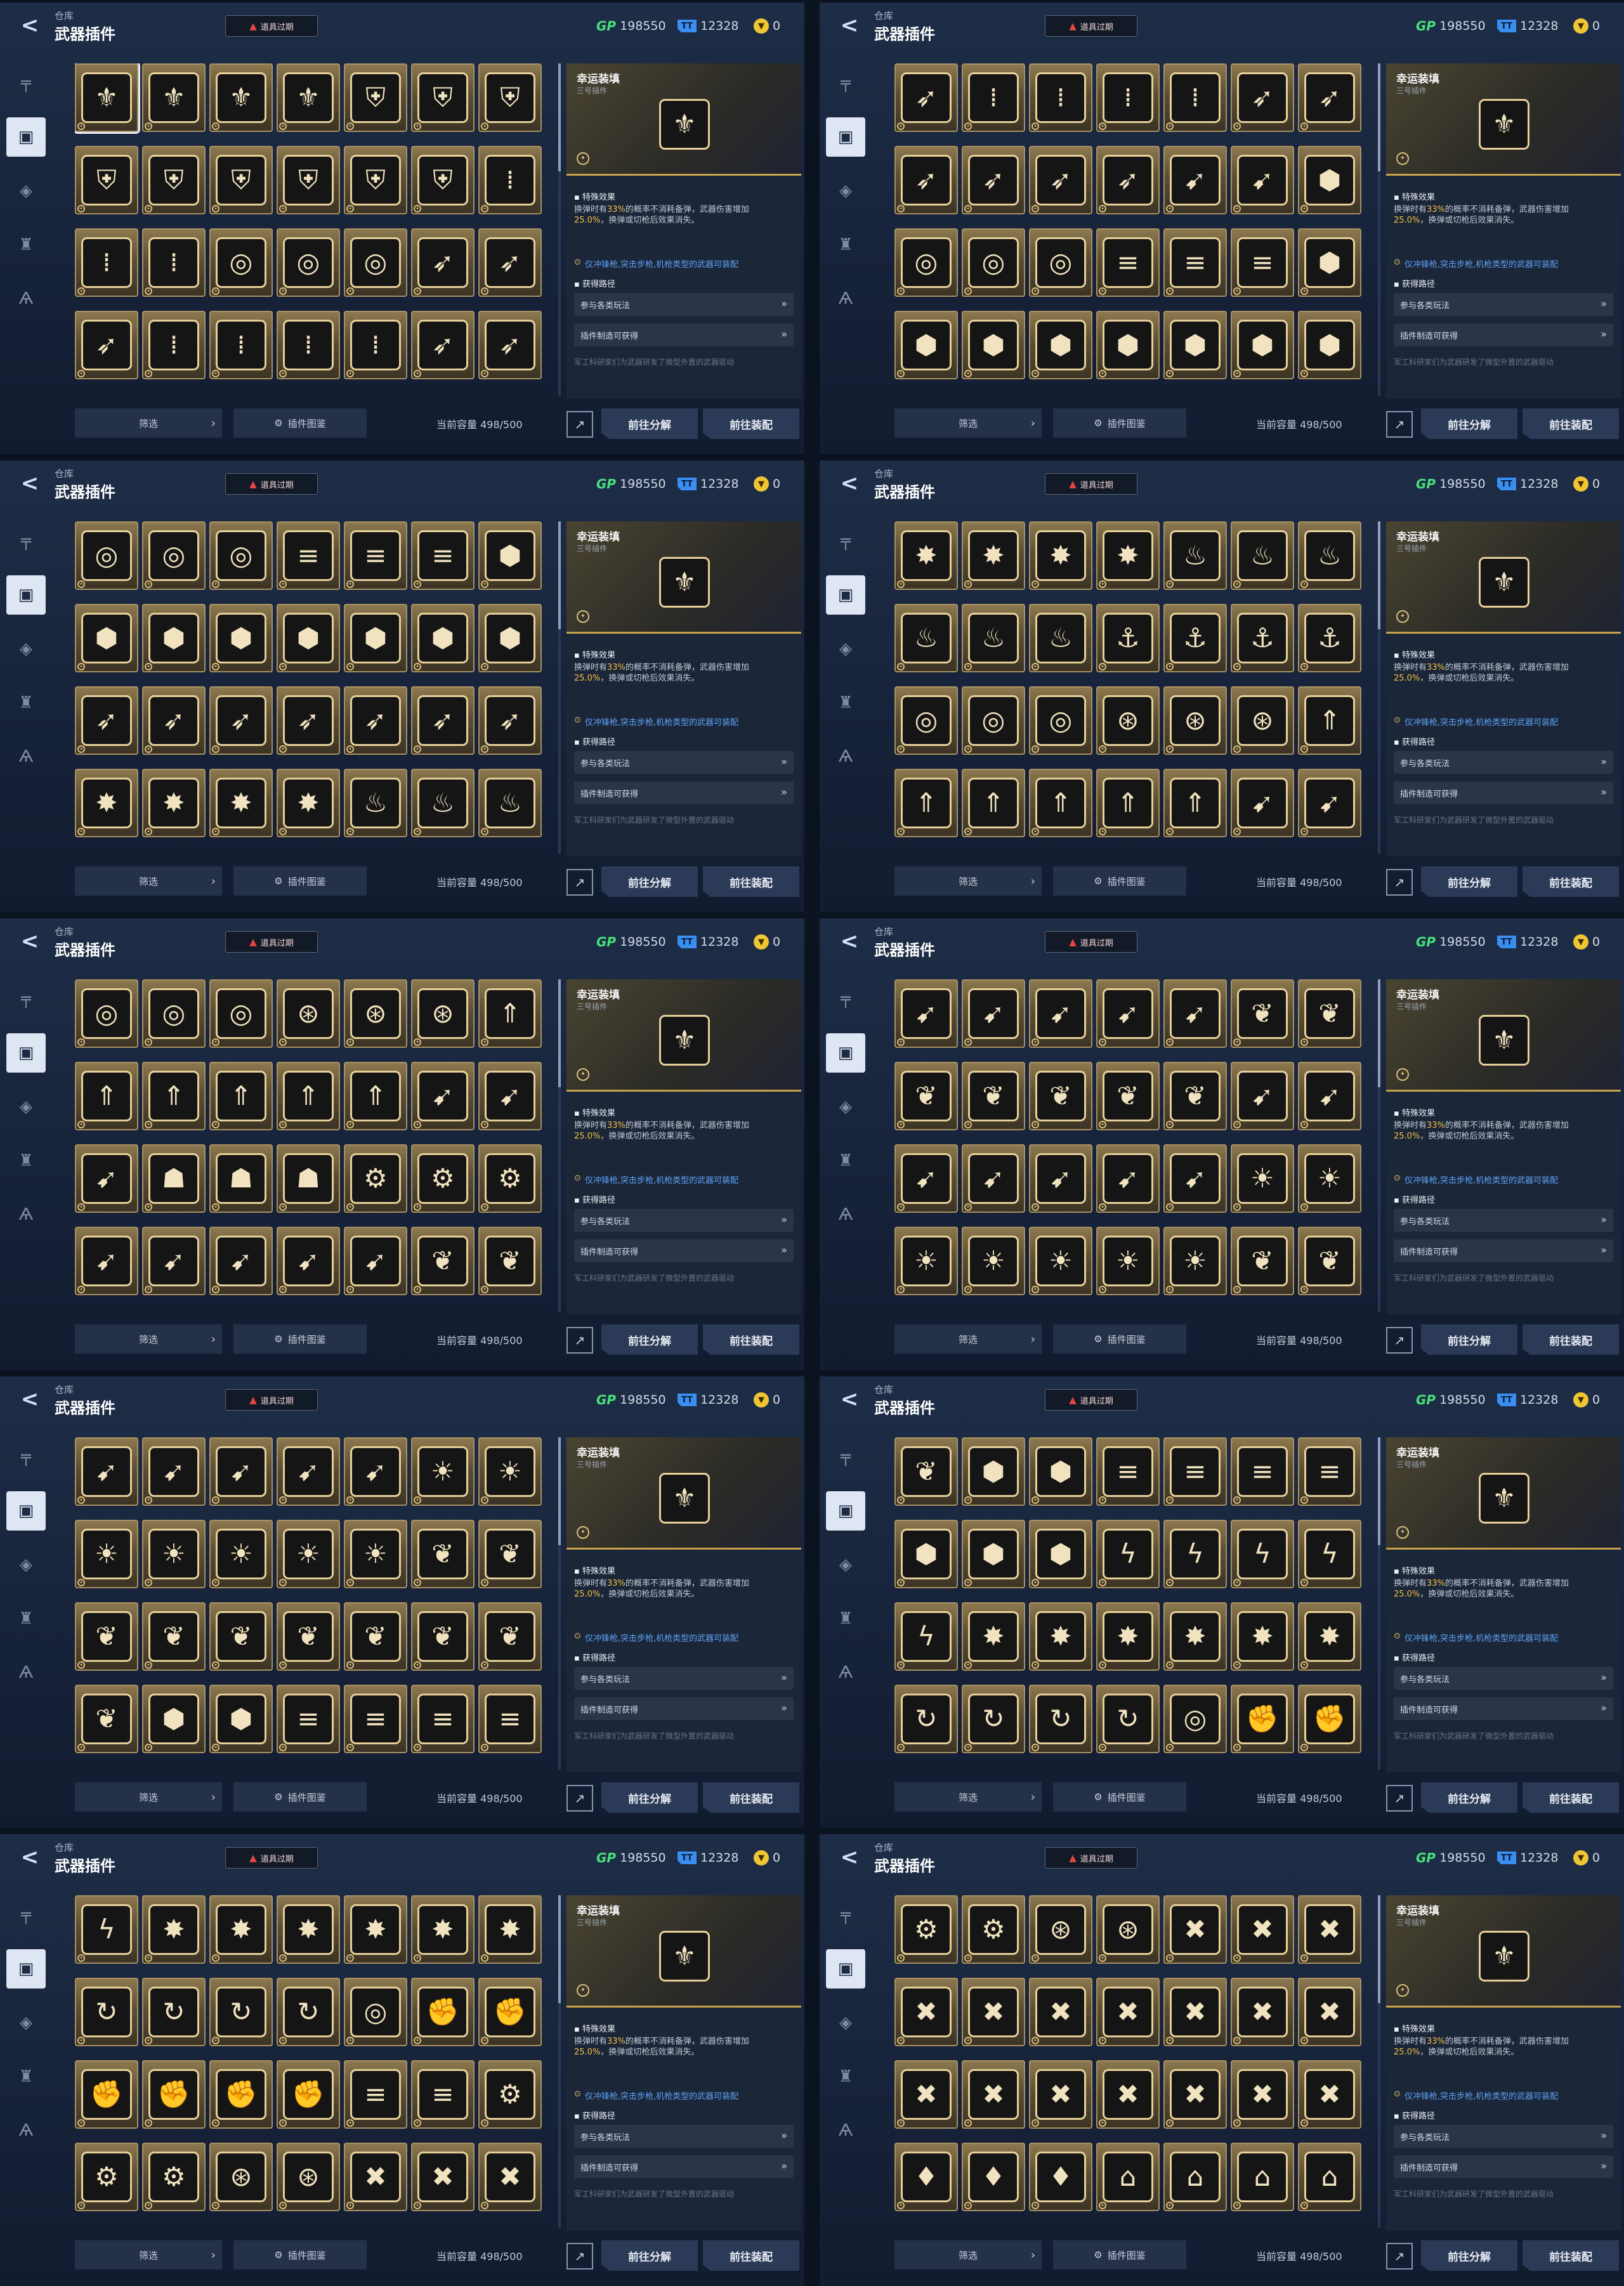 This screenshot has width=1624, height=2286. Describe the element at coordinates (1399, 2256) in the screenshot. I see `export-icon: ↗` at that location.